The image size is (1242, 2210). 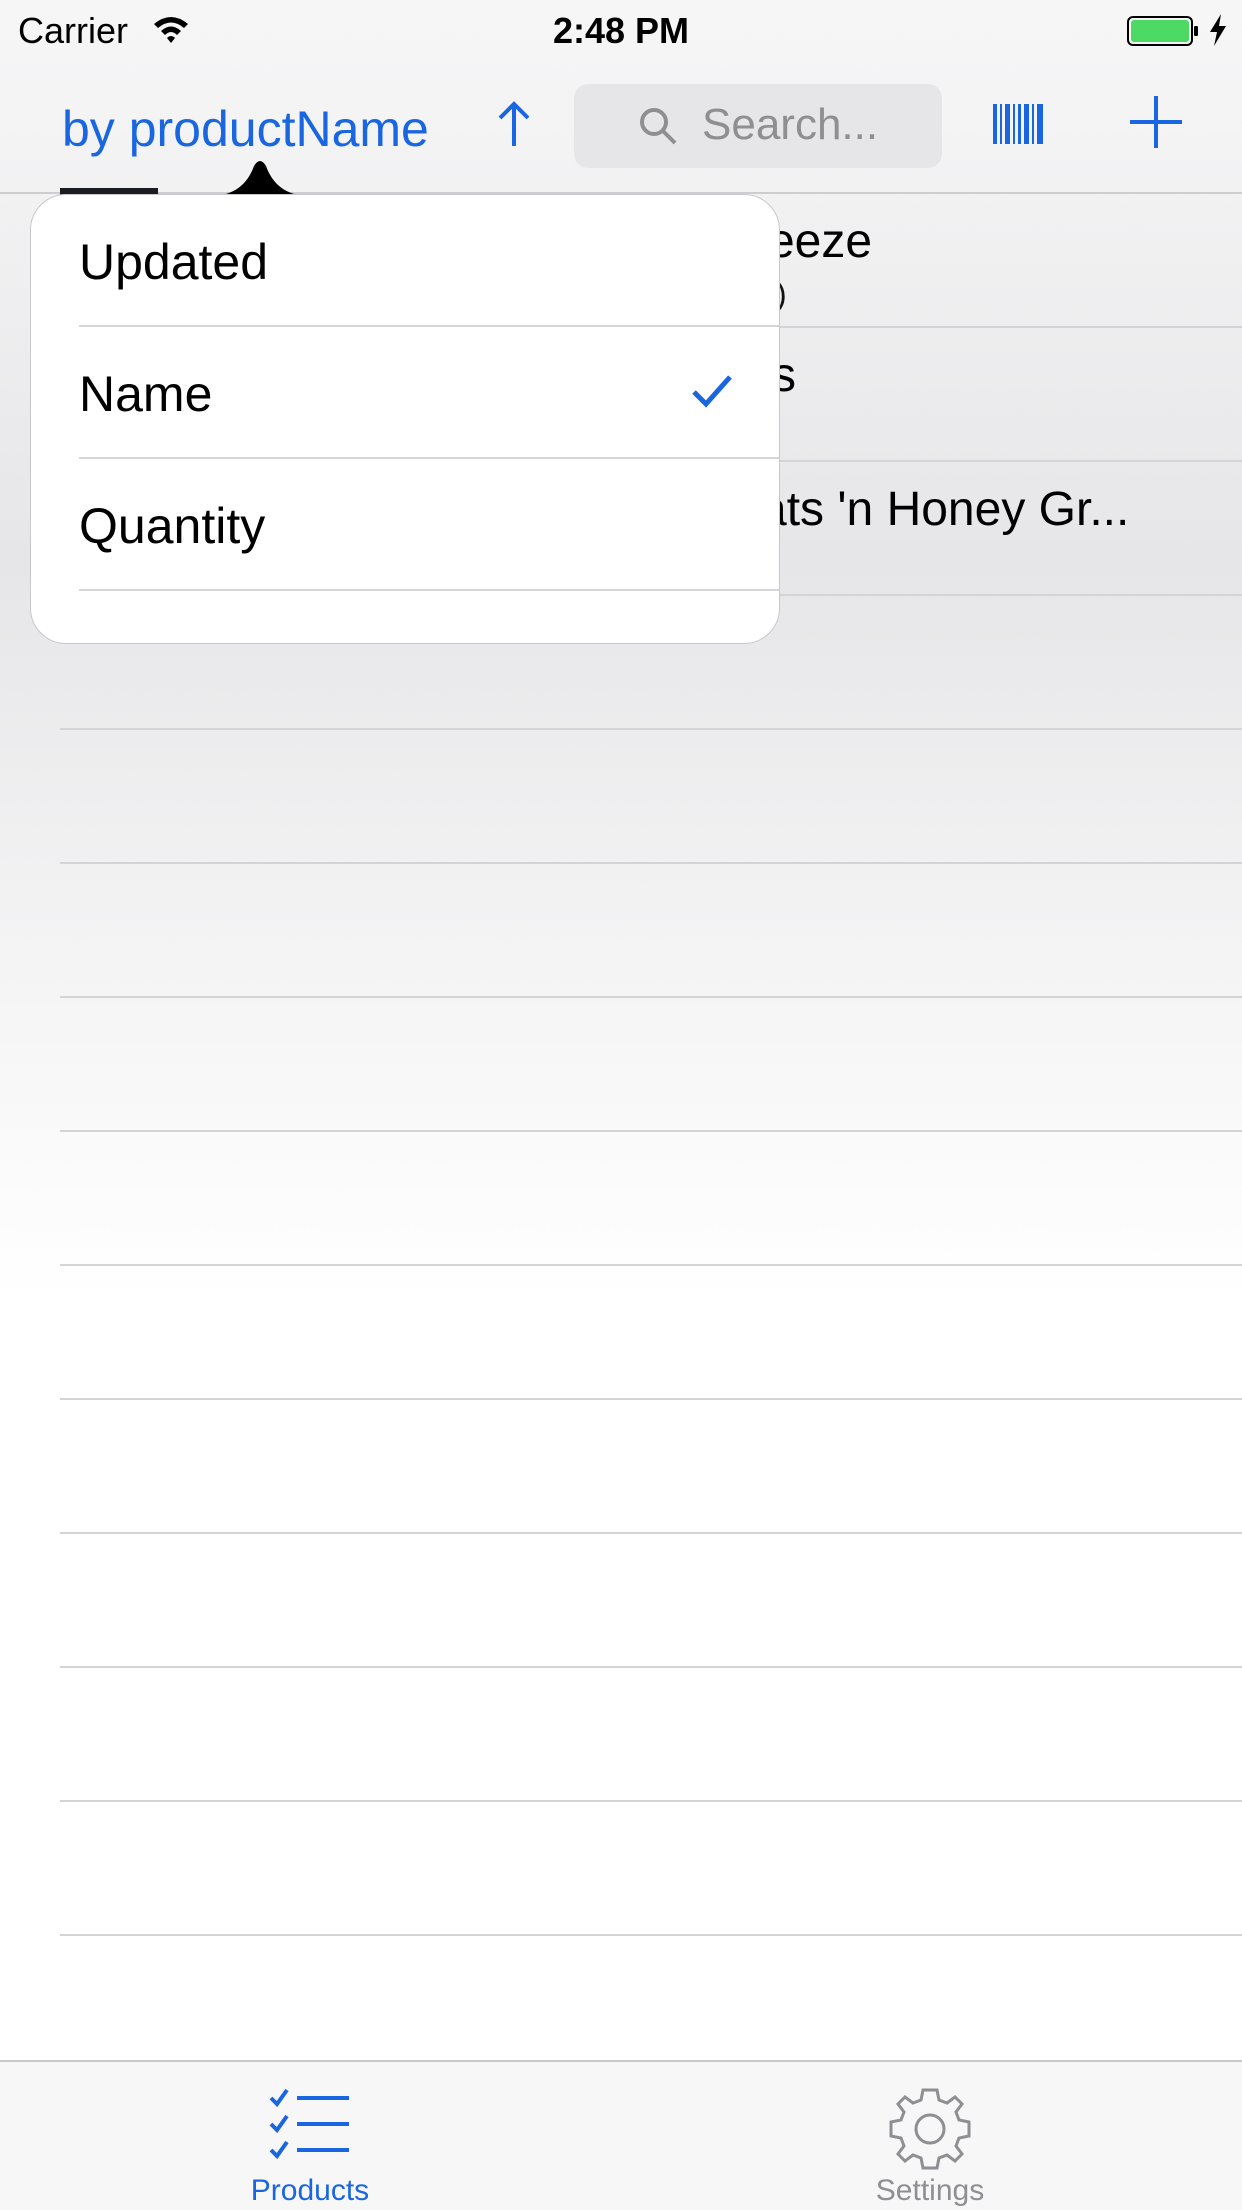 What do you see at coordinates (245, 129) in the screenshot?
I see `sort-field-button: by productName` at bounding box center [245, 129].